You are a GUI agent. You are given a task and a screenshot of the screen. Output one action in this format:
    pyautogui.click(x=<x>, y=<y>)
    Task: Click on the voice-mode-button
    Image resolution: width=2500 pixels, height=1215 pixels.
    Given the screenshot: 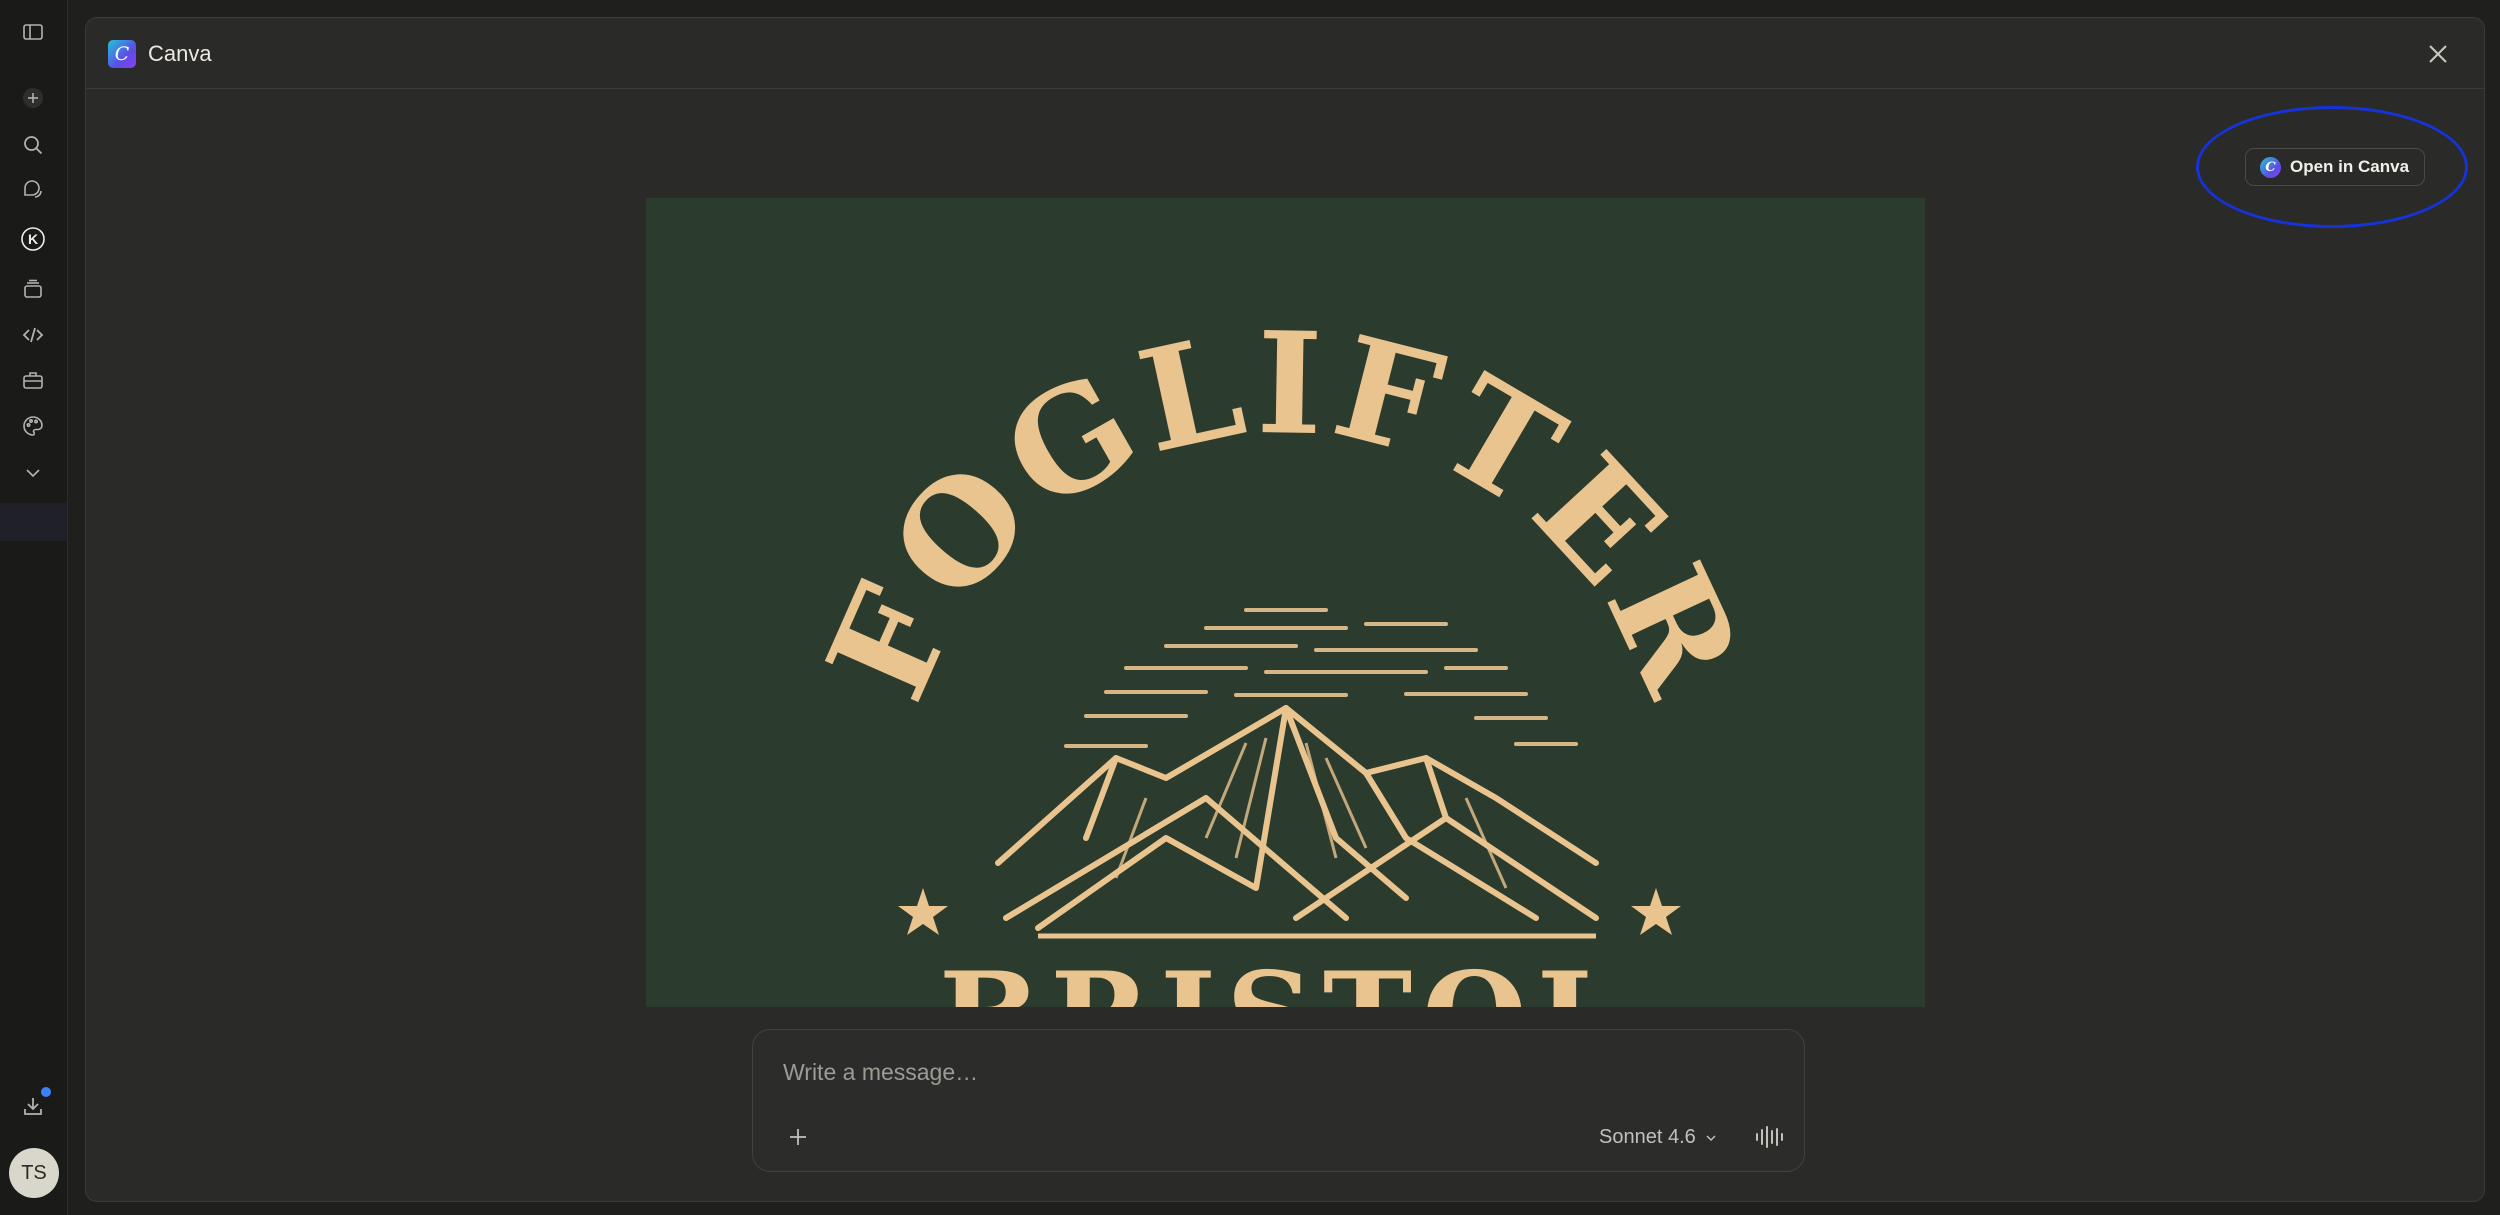 What is the action you would take?
    pyautogui.click(x=1769, y=1137)
    